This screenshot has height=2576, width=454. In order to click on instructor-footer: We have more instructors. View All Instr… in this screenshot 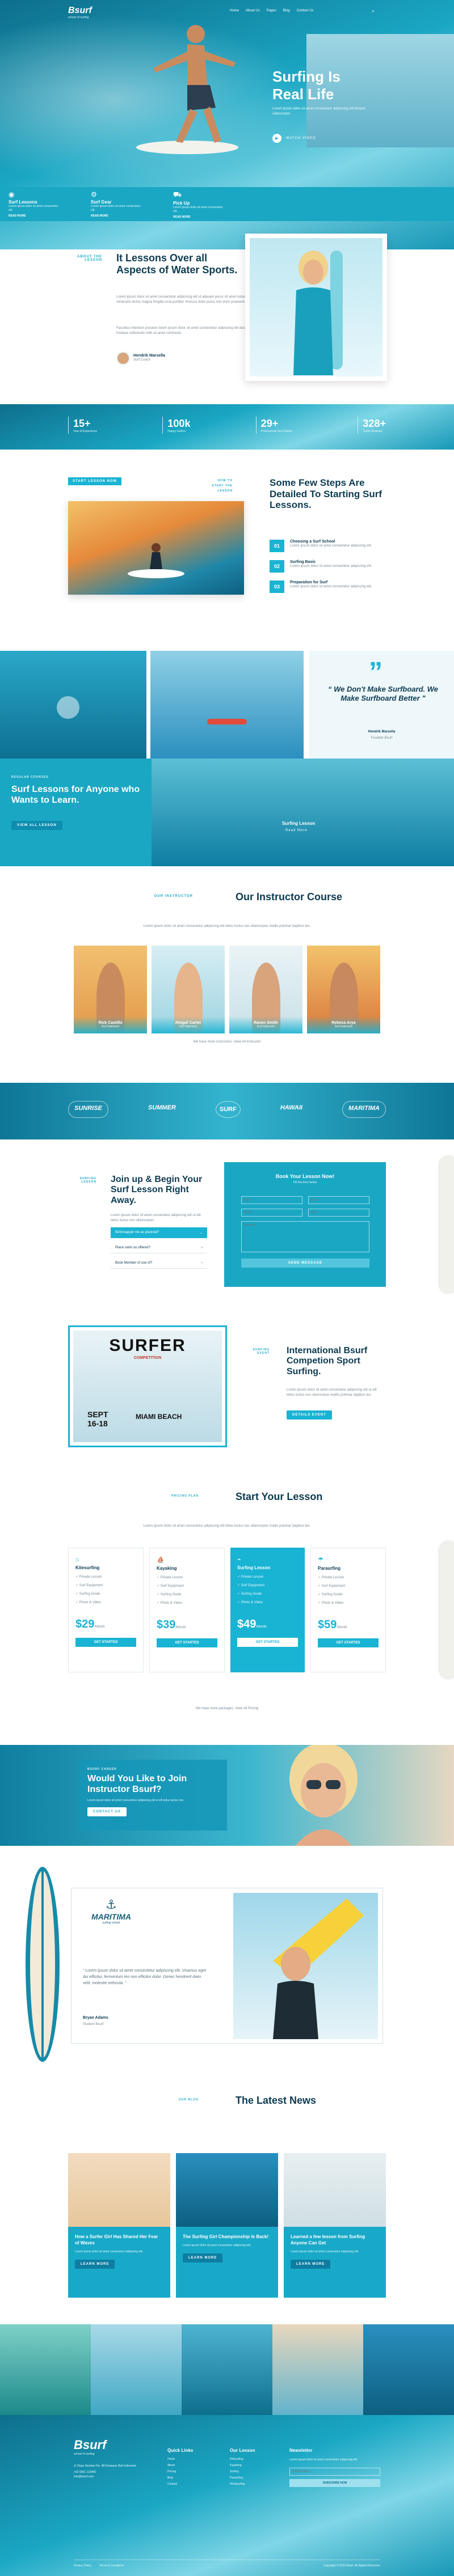, I will do `click(227, 1042)`.